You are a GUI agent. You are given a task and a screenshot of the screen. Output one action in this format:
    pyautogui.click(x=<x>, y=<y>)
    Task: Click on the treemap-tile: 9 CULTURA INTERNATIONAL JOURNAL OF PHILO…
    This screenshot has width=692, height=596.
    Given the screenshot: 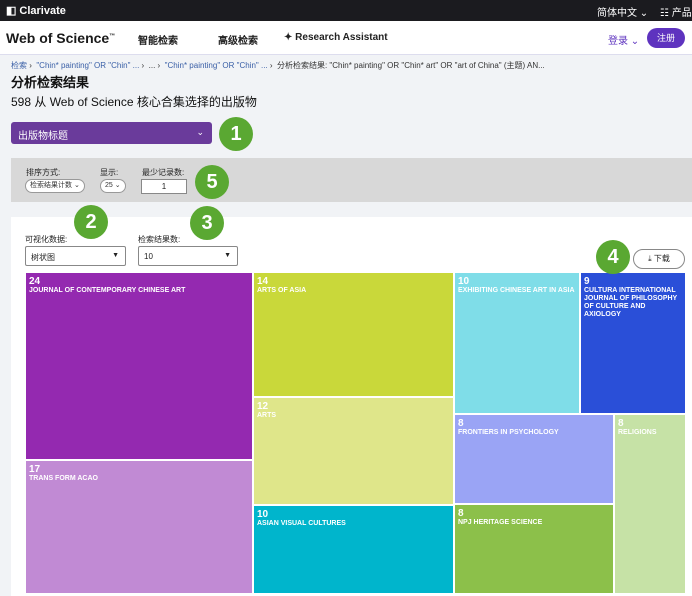 What is the action you would take?
    pyautogui.click(x=633, y=343)
    